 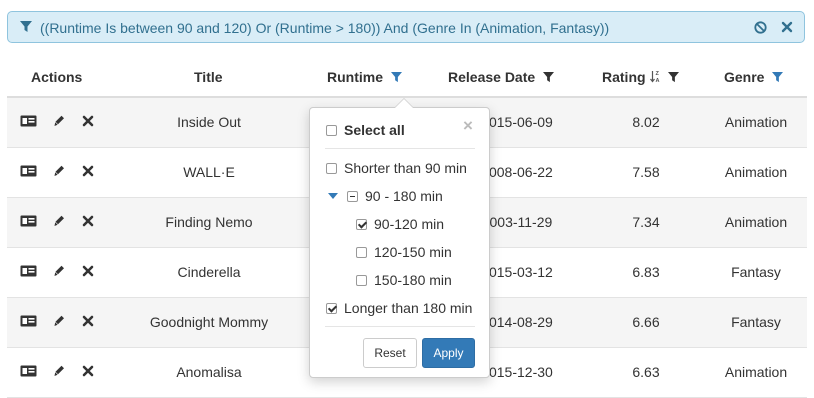 I want to click on cell-release-date: 2015-06-09, so click(x=517, y=122).